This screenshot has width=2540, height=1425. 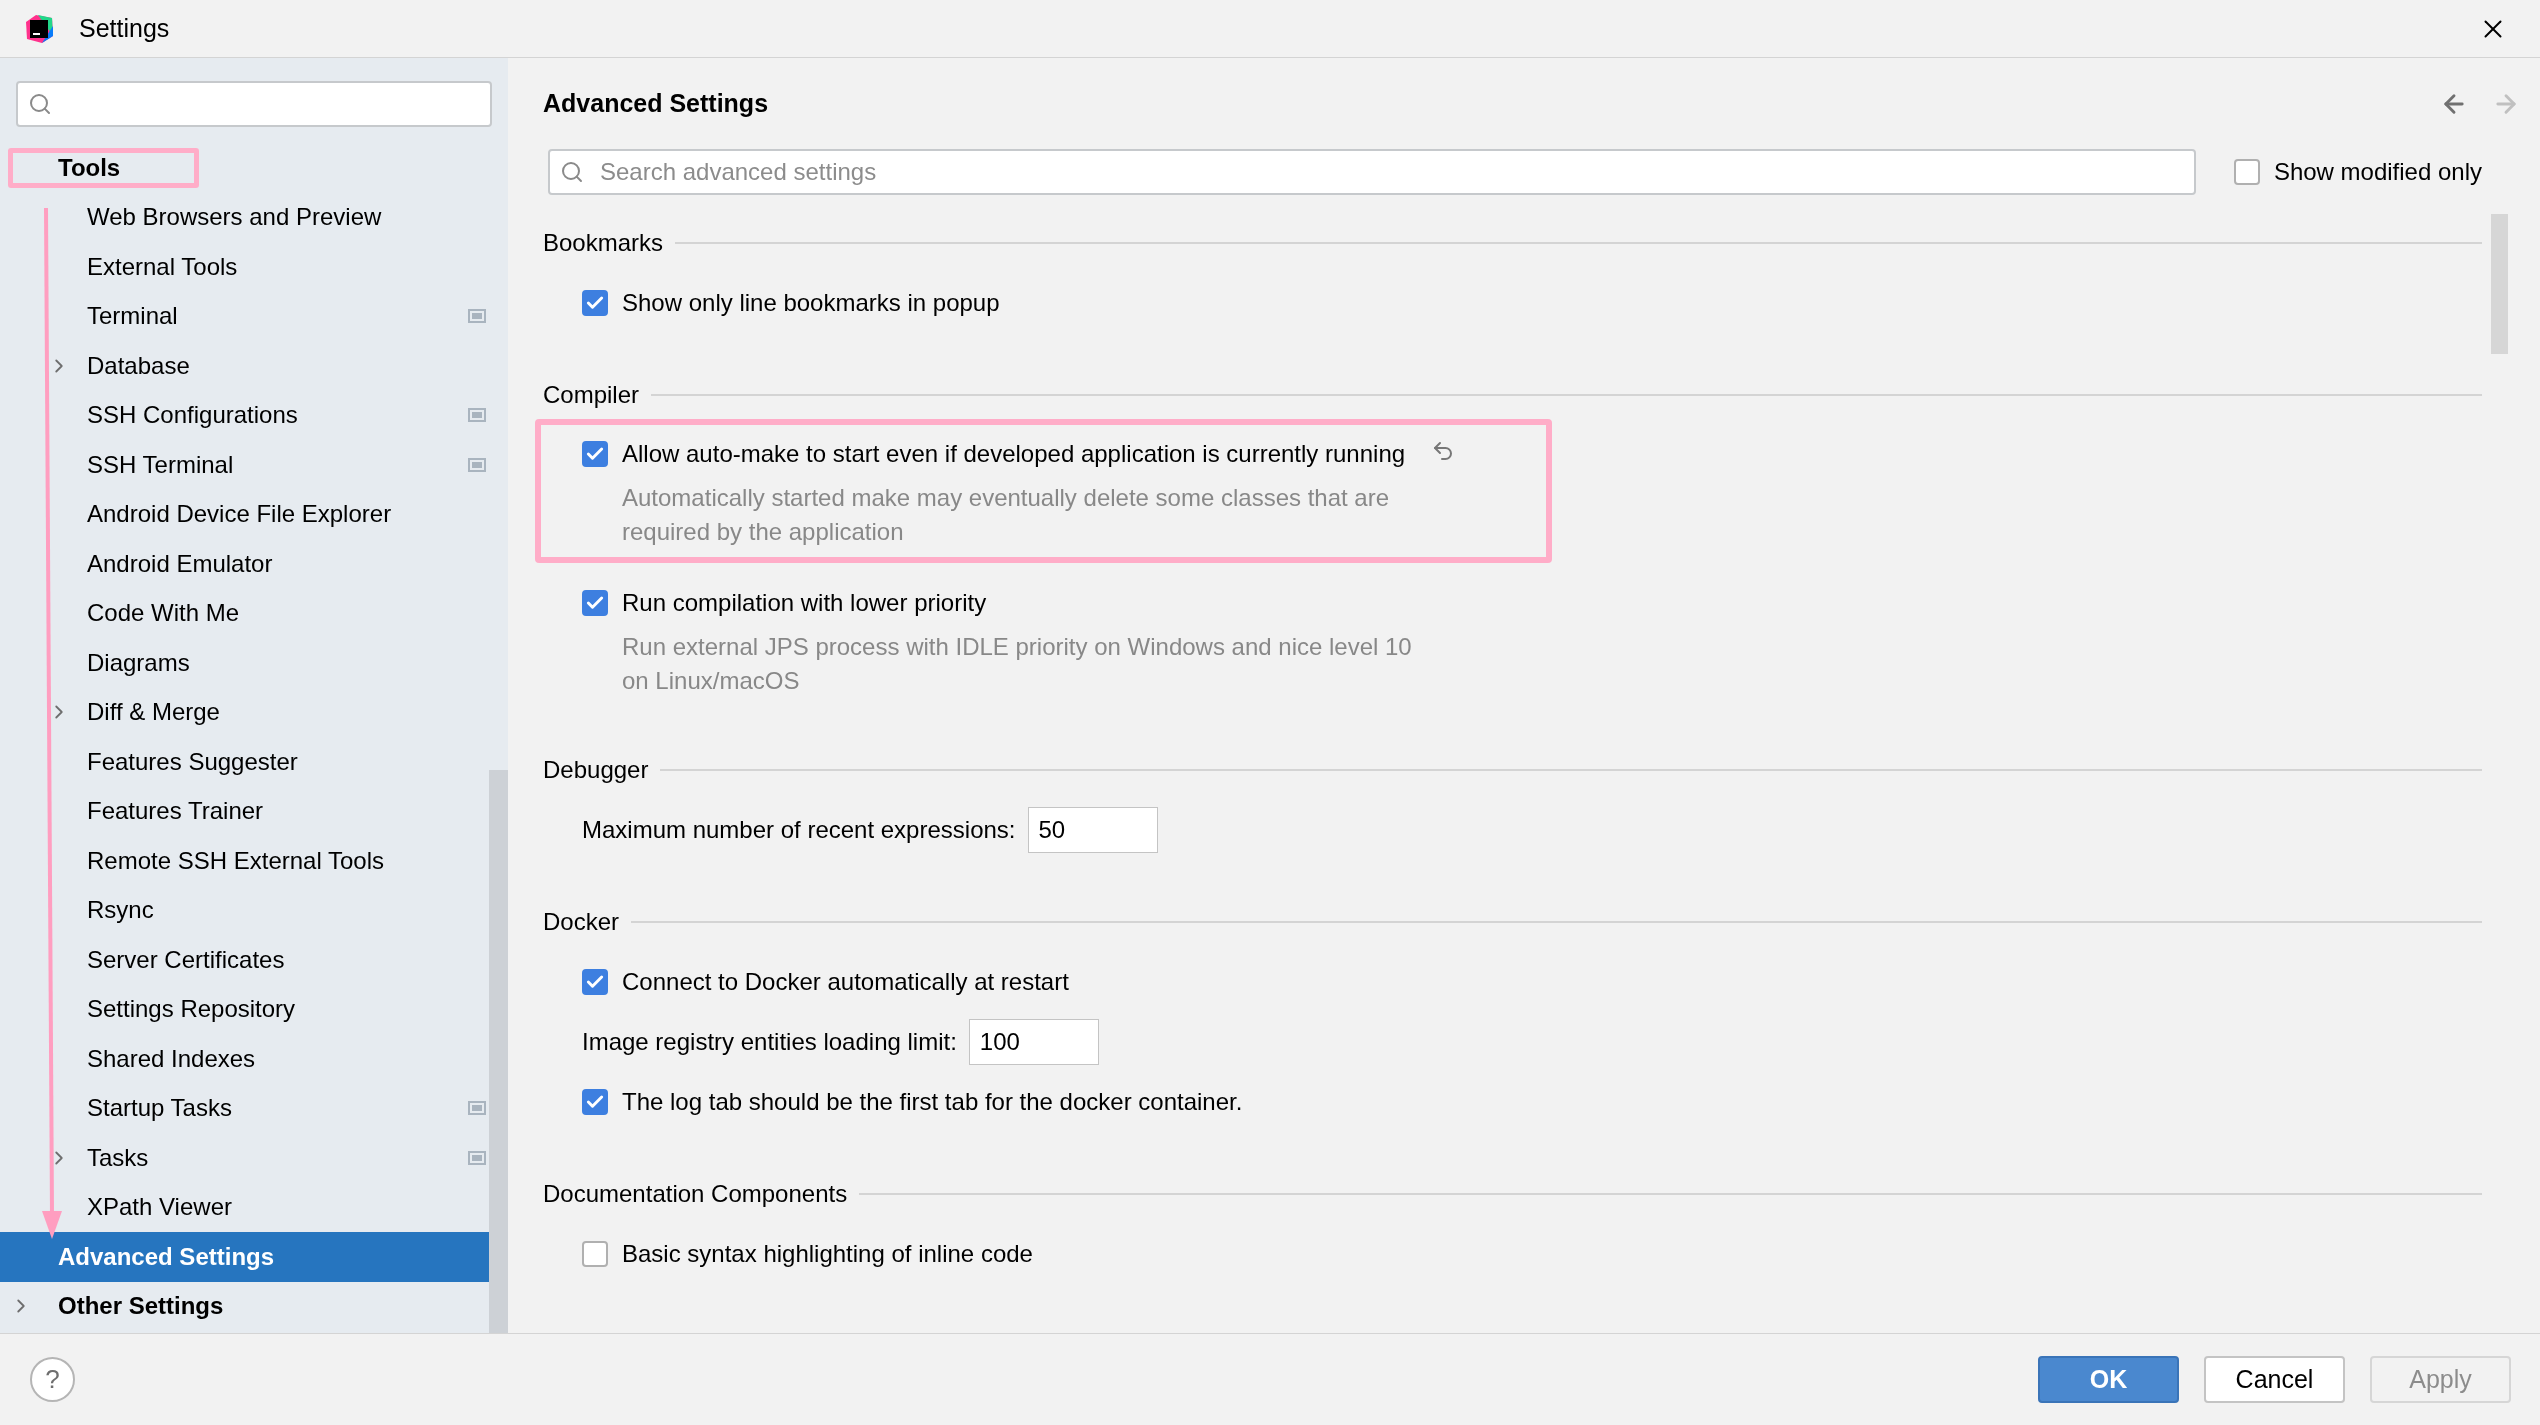 What do you see at coordinates (581, 922) in the screenshot?
I see `section-title: Docker` at bounding box center [581, 922].